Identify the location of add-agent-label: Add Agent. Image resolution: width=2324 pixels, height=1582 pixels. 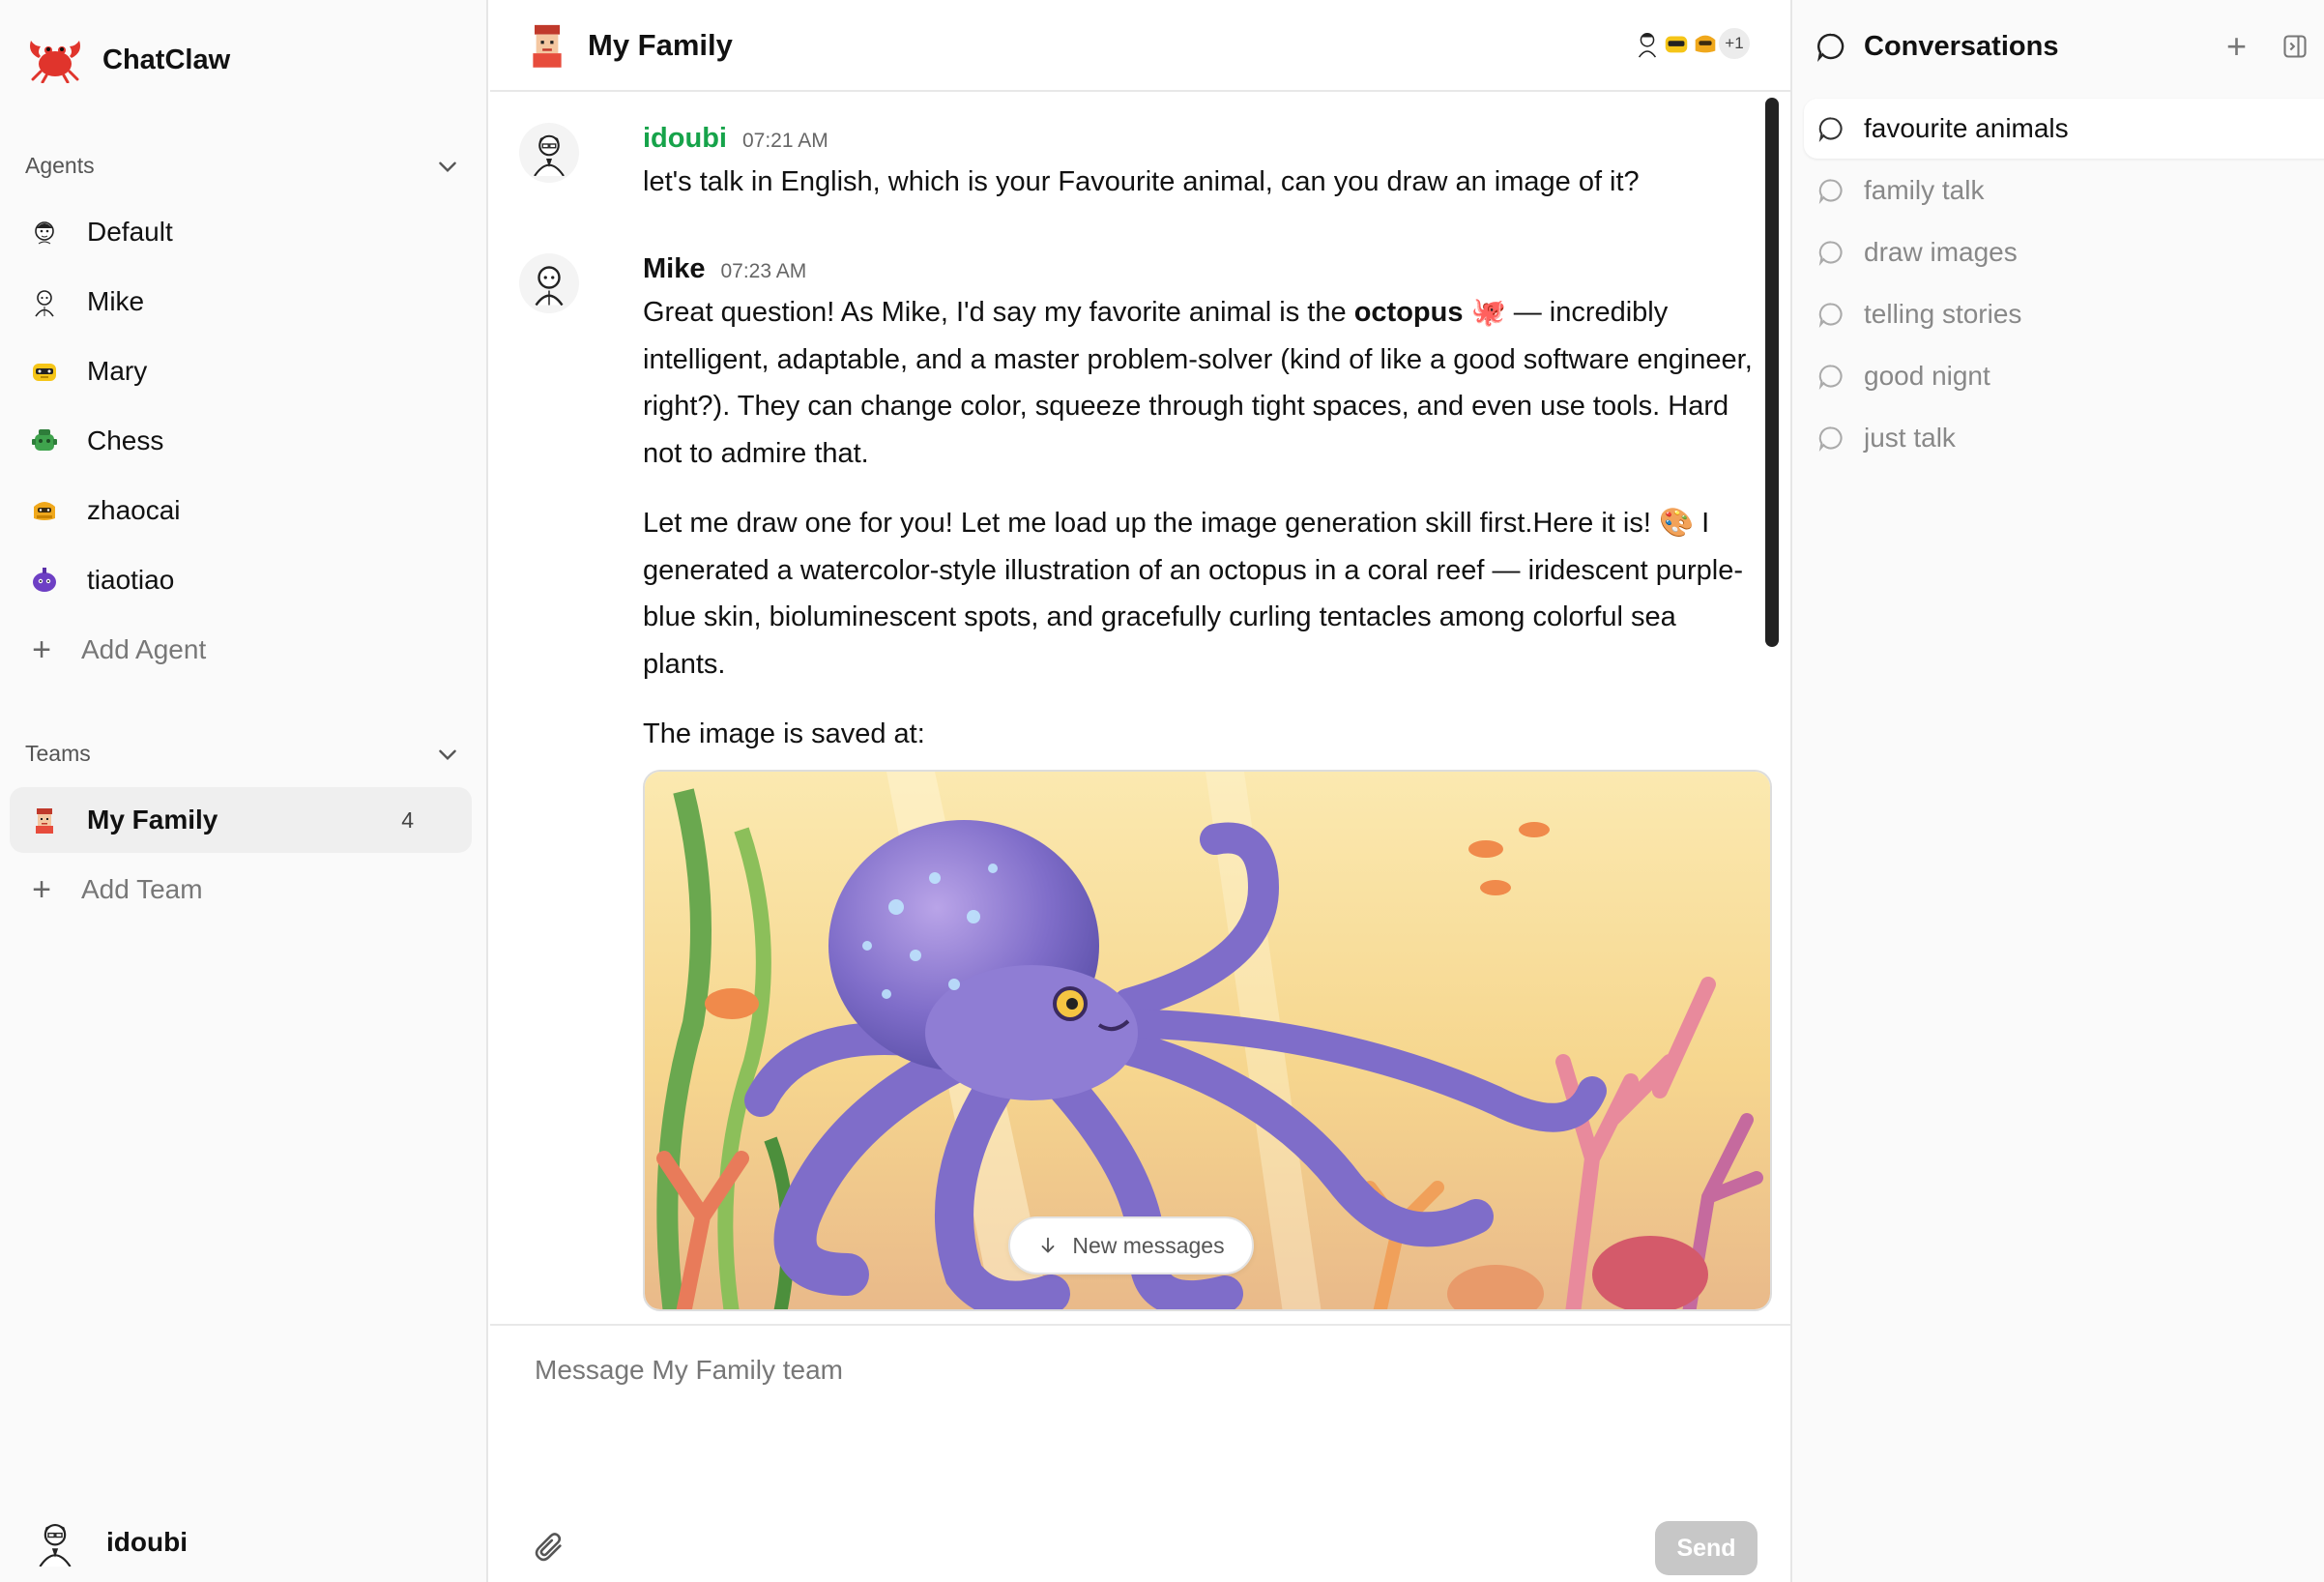
(144, 649).